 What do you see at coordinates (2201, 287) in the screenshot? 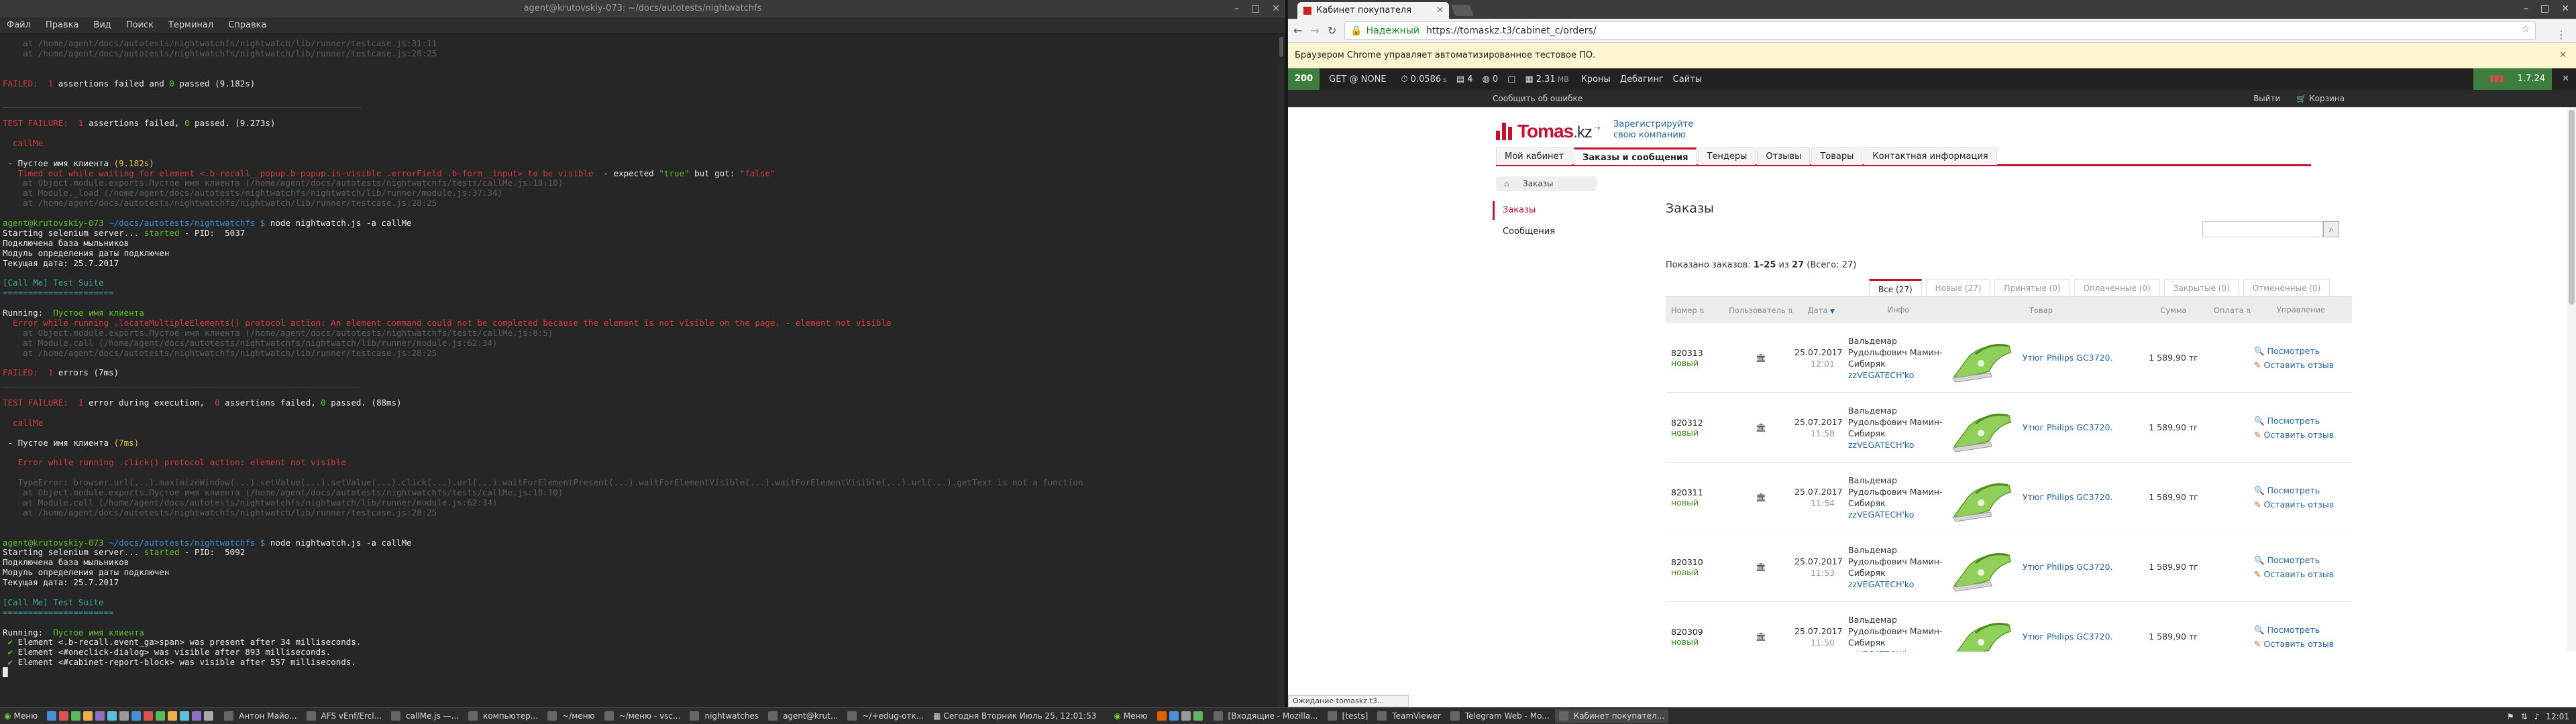
I see `status-tab: Закрытые (0)` at bounding box center [2201, 287].